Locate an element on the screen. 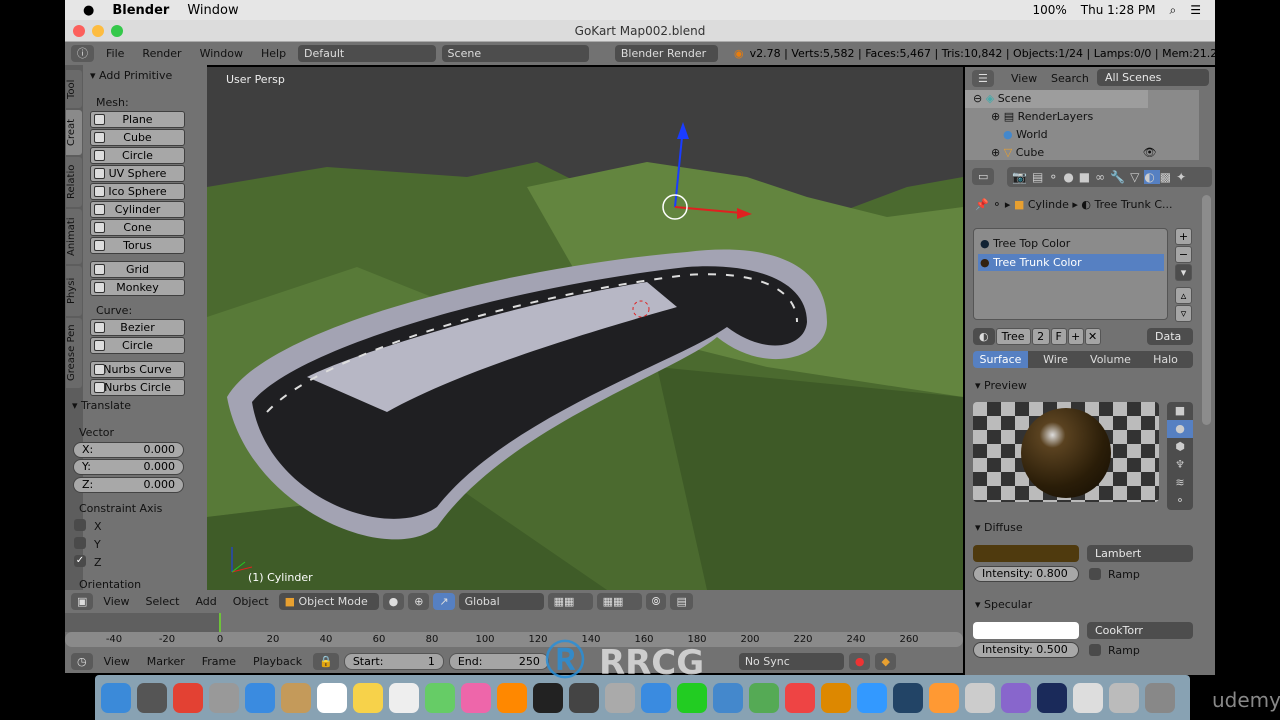 This screenshot has height=720, width=1280. timeline-scrollbar is located at coordinates (514, 639).